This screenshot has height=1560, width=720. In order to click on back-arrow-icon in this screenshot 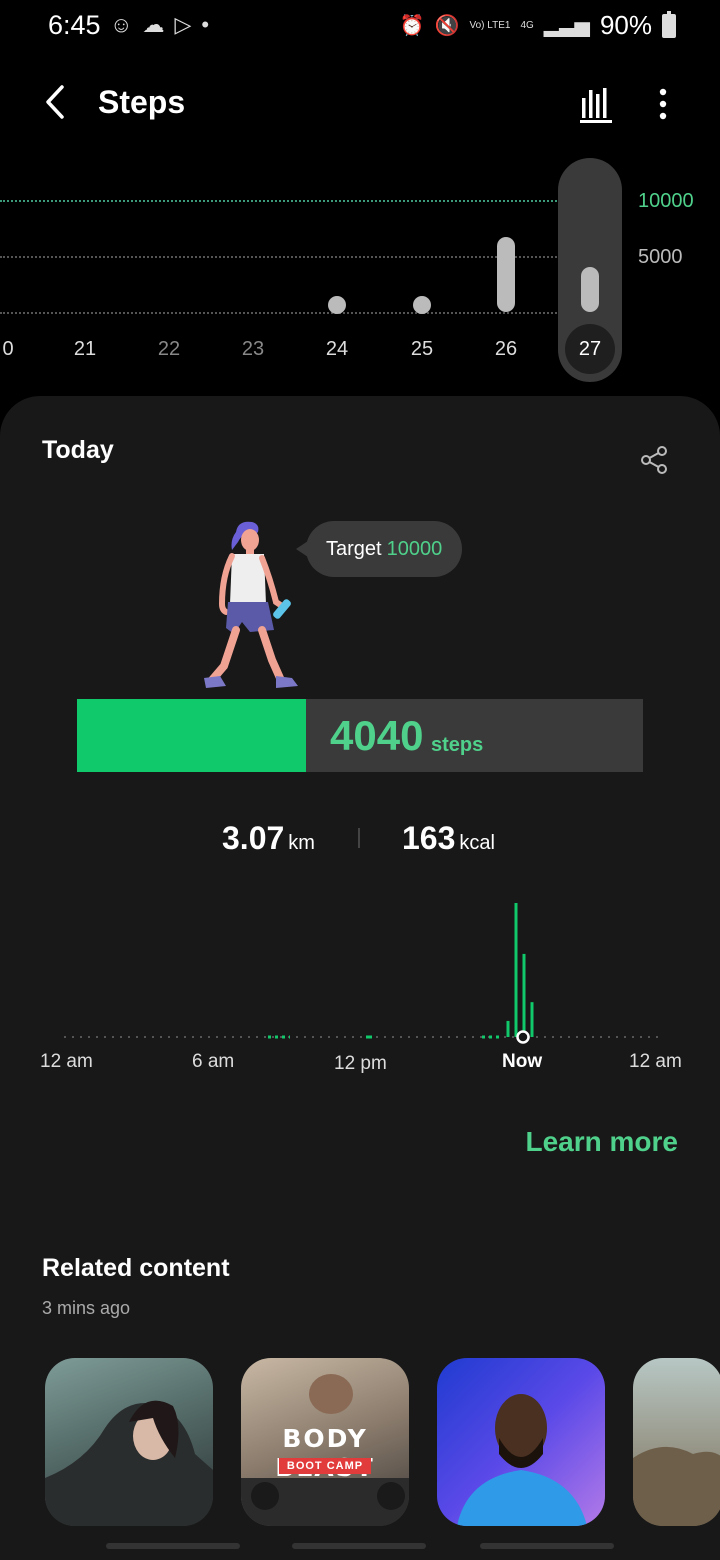, I will do `click(56, 102)`.